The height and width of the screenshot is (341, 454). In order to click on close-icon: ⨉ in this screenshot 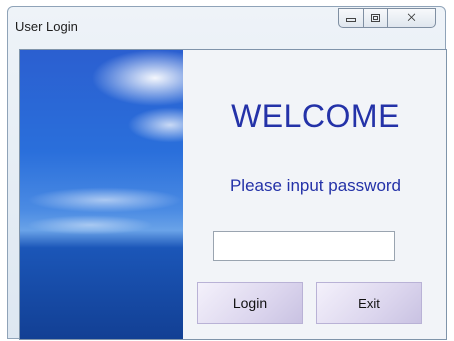, I will do `click(411, 18)`.